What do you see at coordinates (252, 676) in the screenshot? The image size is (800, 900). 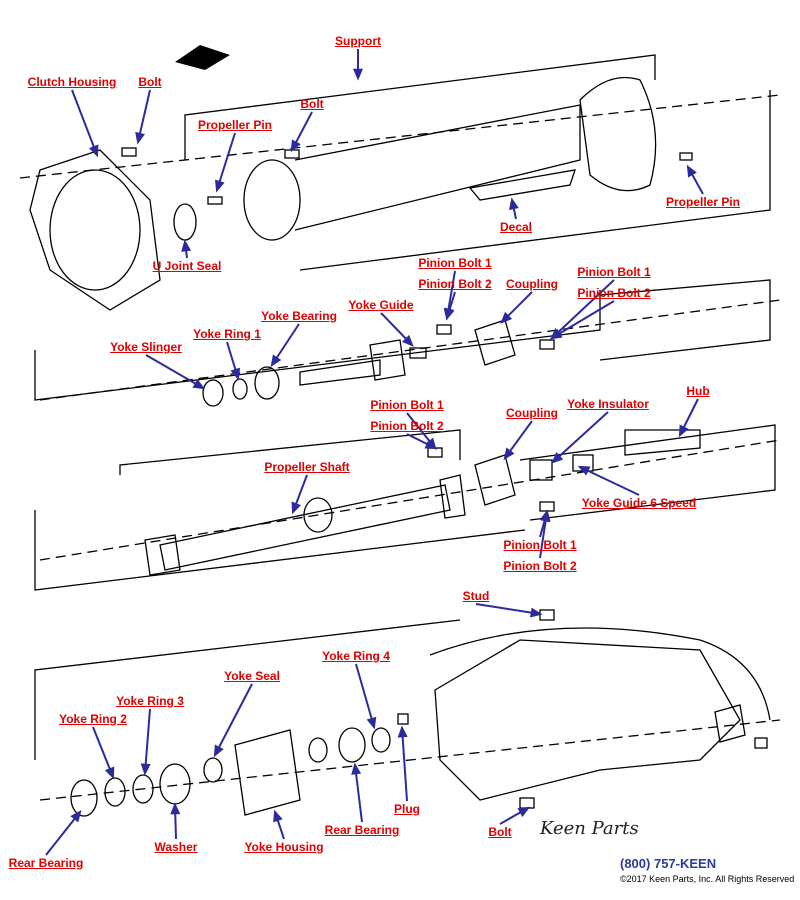 I see `label-yoke-seal: Yoke Seal` at bounding box center [252, 676].